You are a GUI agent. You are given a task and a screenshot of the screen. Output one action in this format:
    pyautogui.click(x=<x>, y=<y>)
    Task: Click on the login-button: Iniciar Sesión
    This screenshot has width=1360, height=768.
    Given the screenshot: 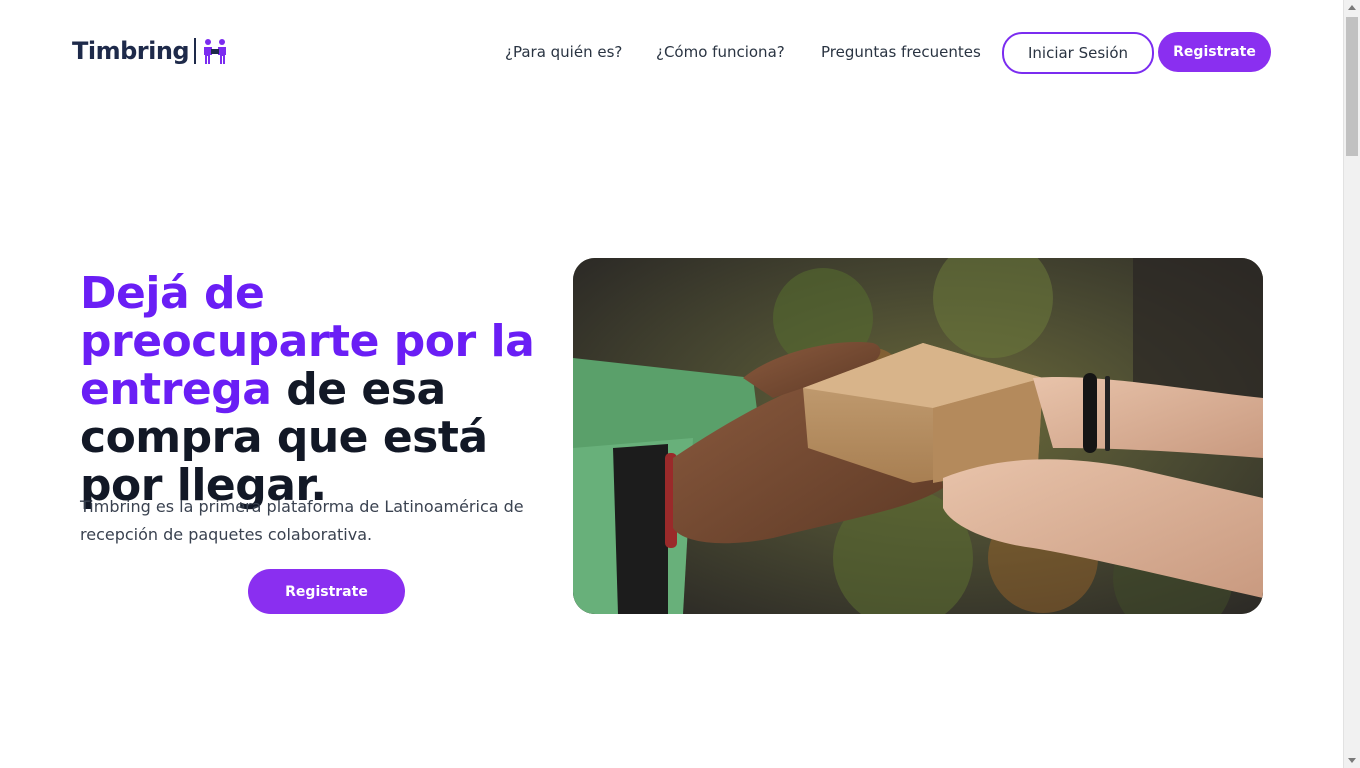 What is the action you would take?
    pyautogui.click(x=1078, y=53)
    